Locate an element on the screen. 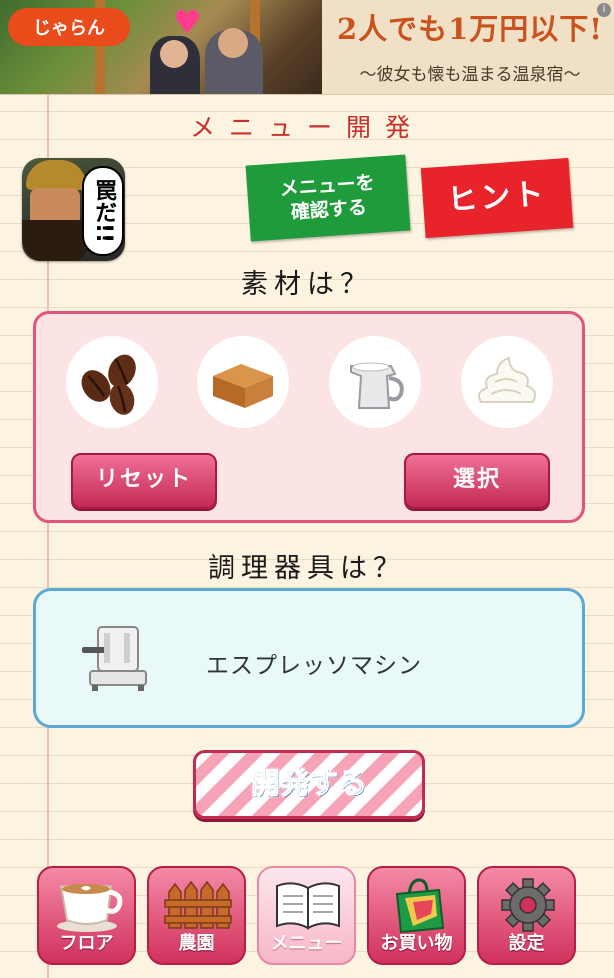 Image resolution: width=614 pixels, height=978 pixels. nav-label-floor: フロア is located at coordinates (86, 943).